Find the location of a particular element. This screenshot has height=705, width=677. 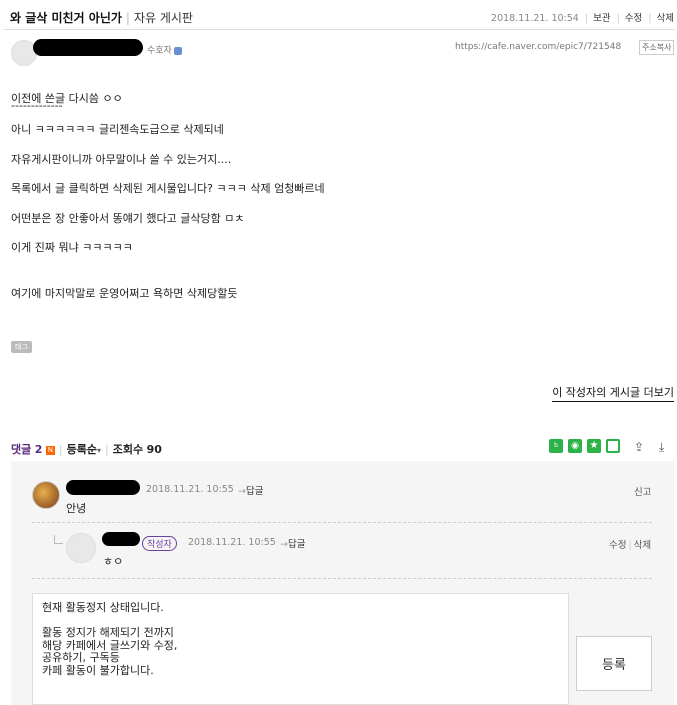

comment-edit-delete: 수정 | 삭제 is located at coordinates (630, 545).